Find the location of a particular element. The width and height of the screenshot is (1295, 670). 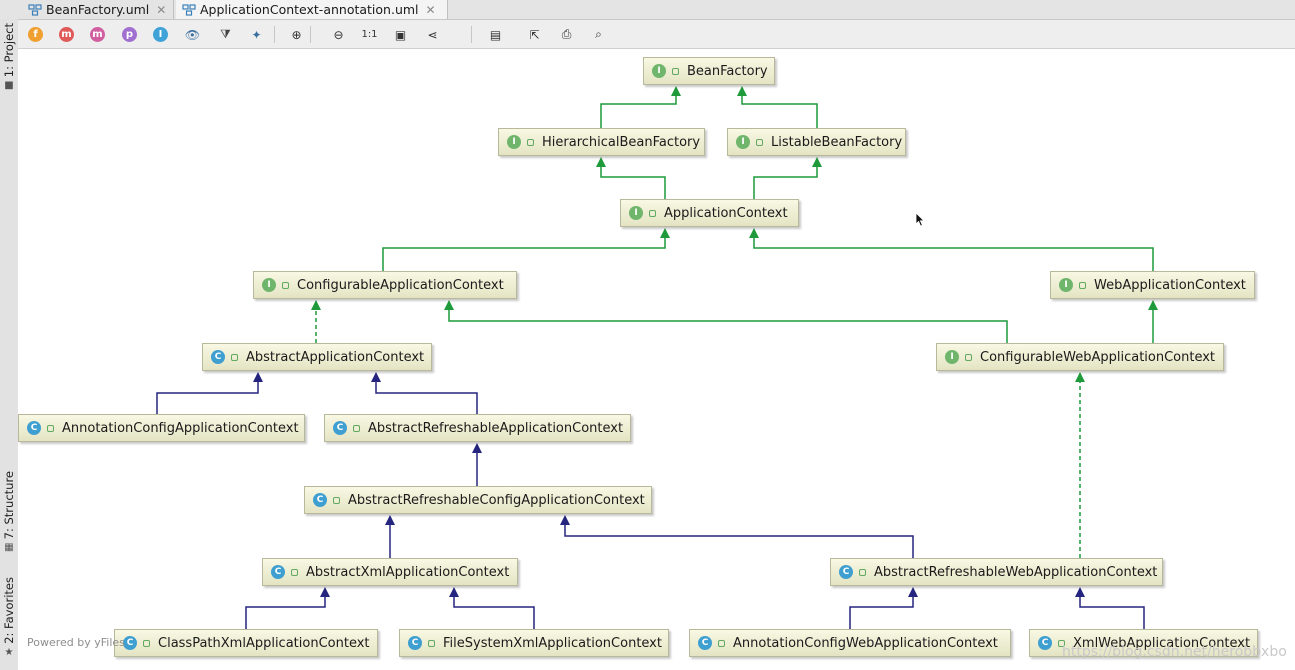

print-button: ⎙ is located at coordinates (566, 34).